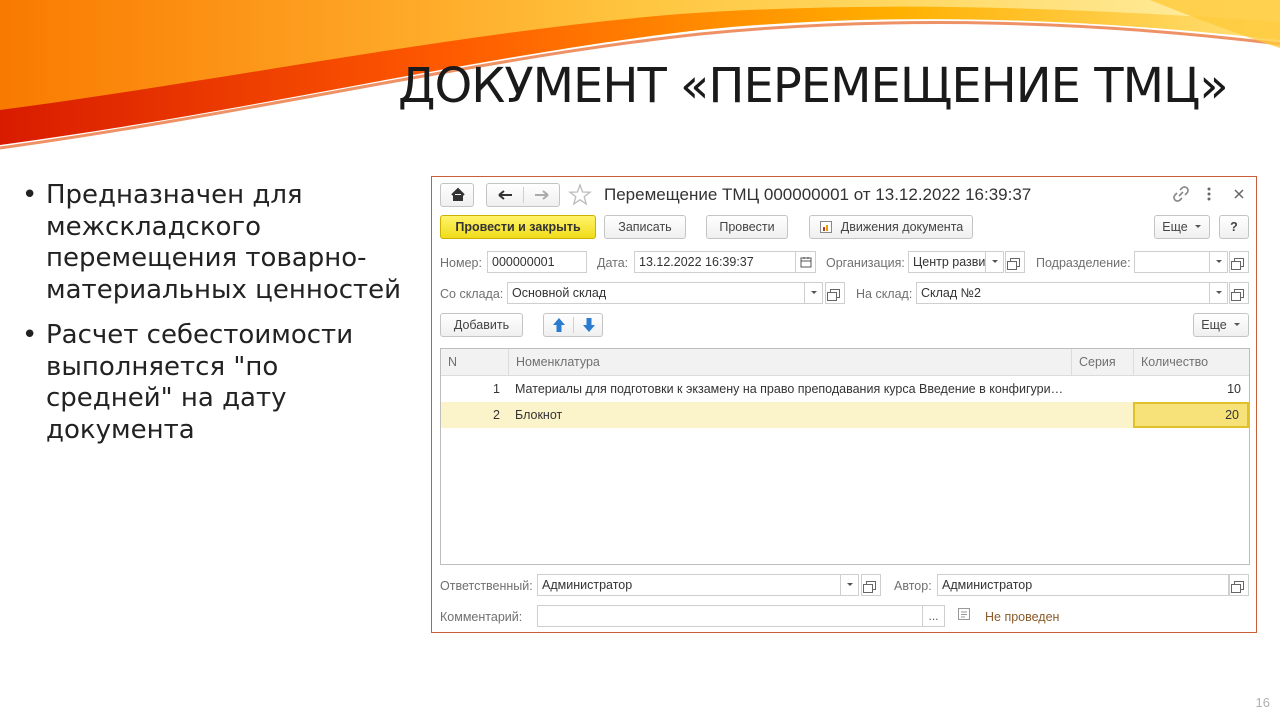  I want to click on responsible-field: Администратор, so click(689, 585).